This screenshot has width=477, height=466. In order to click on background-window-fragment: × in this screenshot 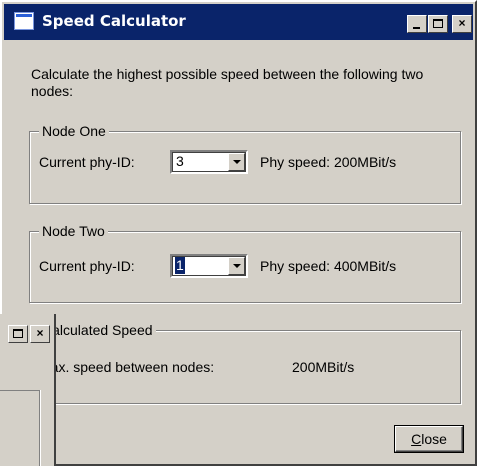, I will do `click(28, 390)`.